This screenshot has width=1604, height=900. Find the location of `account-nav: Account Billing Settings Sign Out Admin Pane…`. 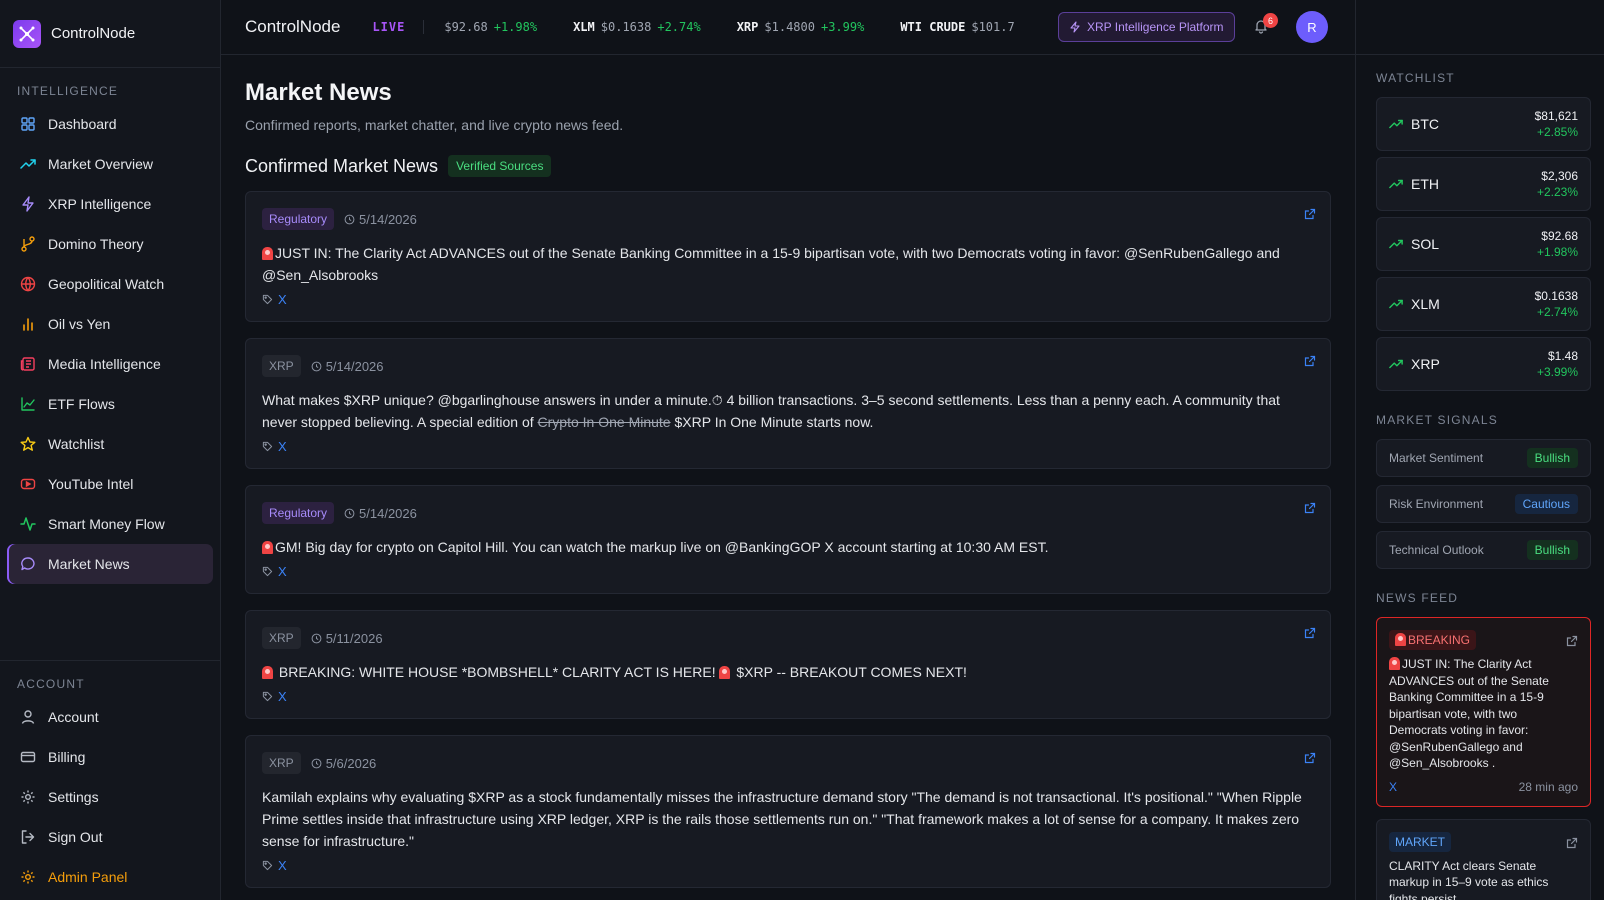

account-nav: Account Billing Settings Sign Out Admin Pane… is located at coordinates (110, 797).